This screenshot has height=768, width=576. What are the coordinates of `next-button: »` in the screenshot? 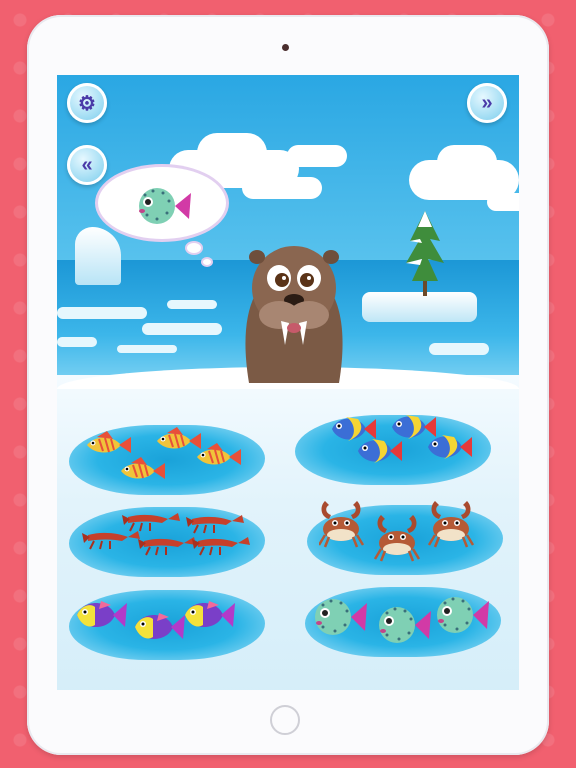 It's located at (487, 103).